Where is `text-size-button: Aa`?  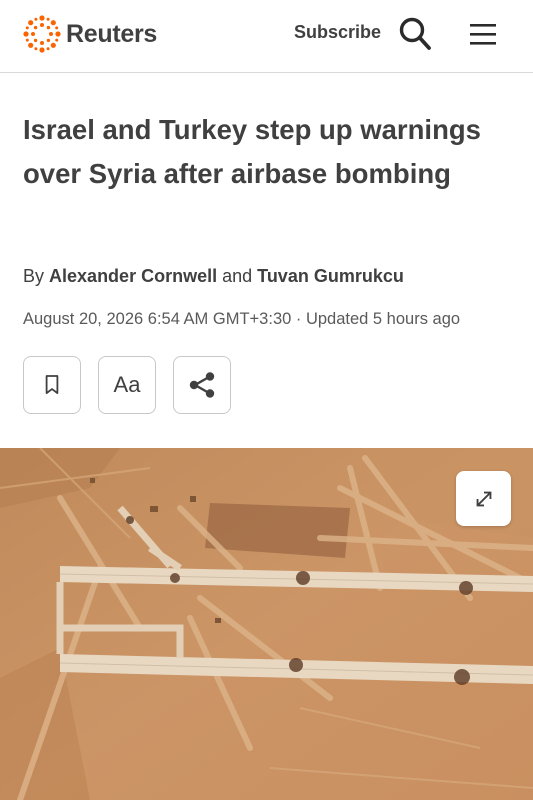
text-size-button: Aa is located at coordinates (127, 385).